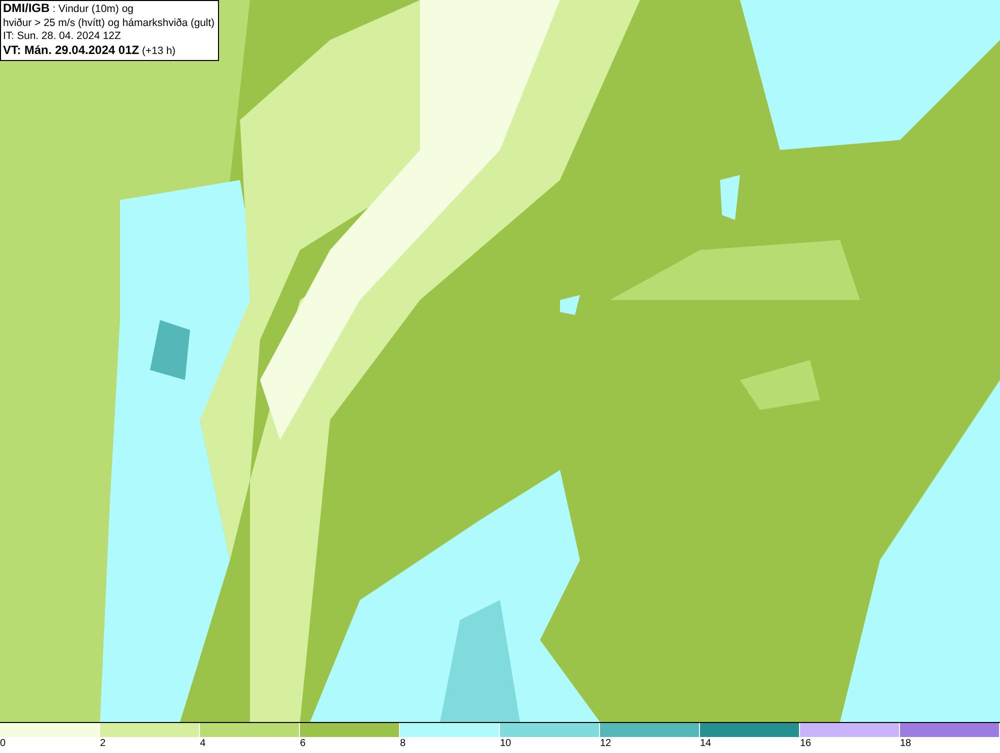 This screenshot has width=1000, height=753. What do you see at coordinates (103, 743) in the screenshot?
I see `legend-label: 2` at bounding box center [103, 743].